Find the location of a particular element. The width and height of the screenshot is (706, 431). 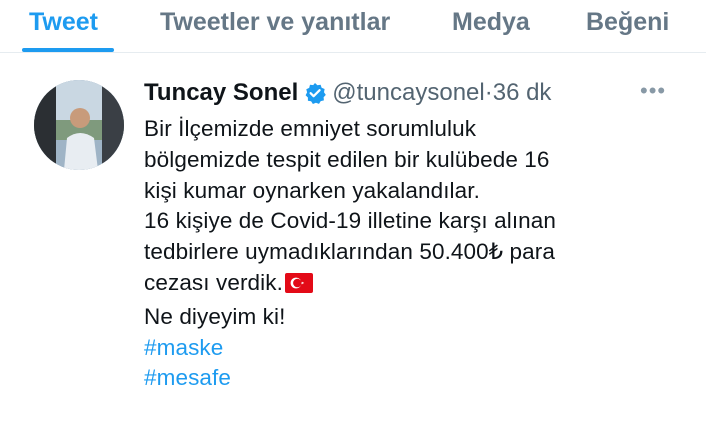

hashtag-link: #mesafe is located at coordinates (409, 378).